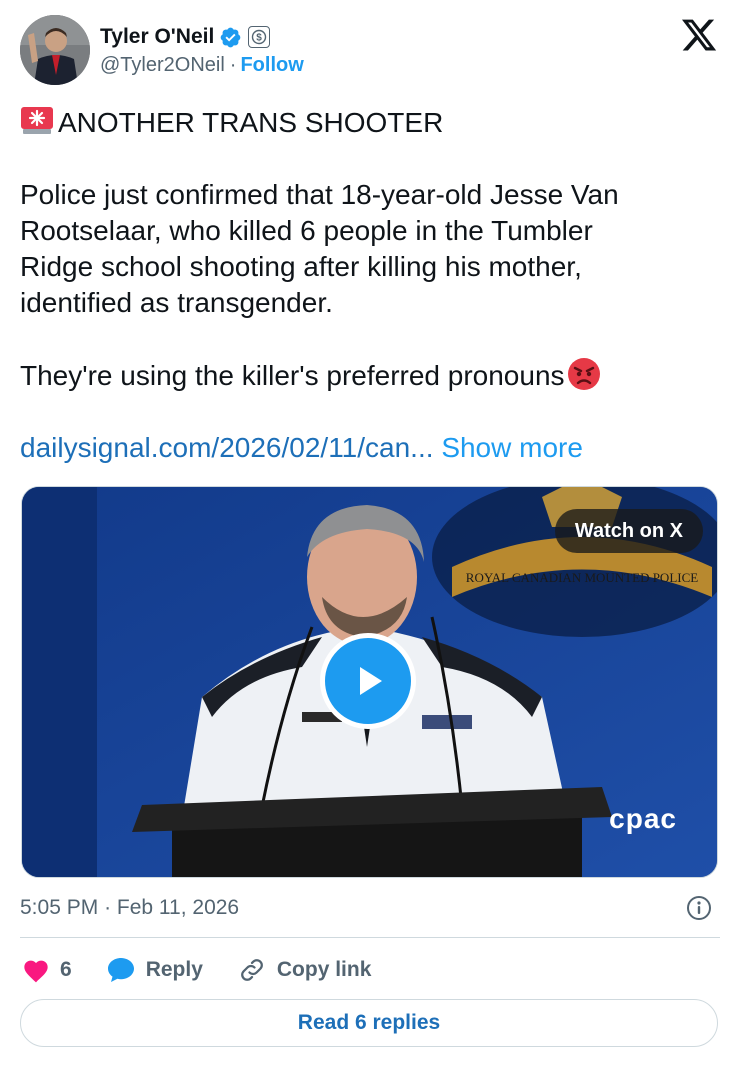 The height and width of the screenshot is (1066, 740). I want to click on copy-link-button: Copy link, so click(304, 970).